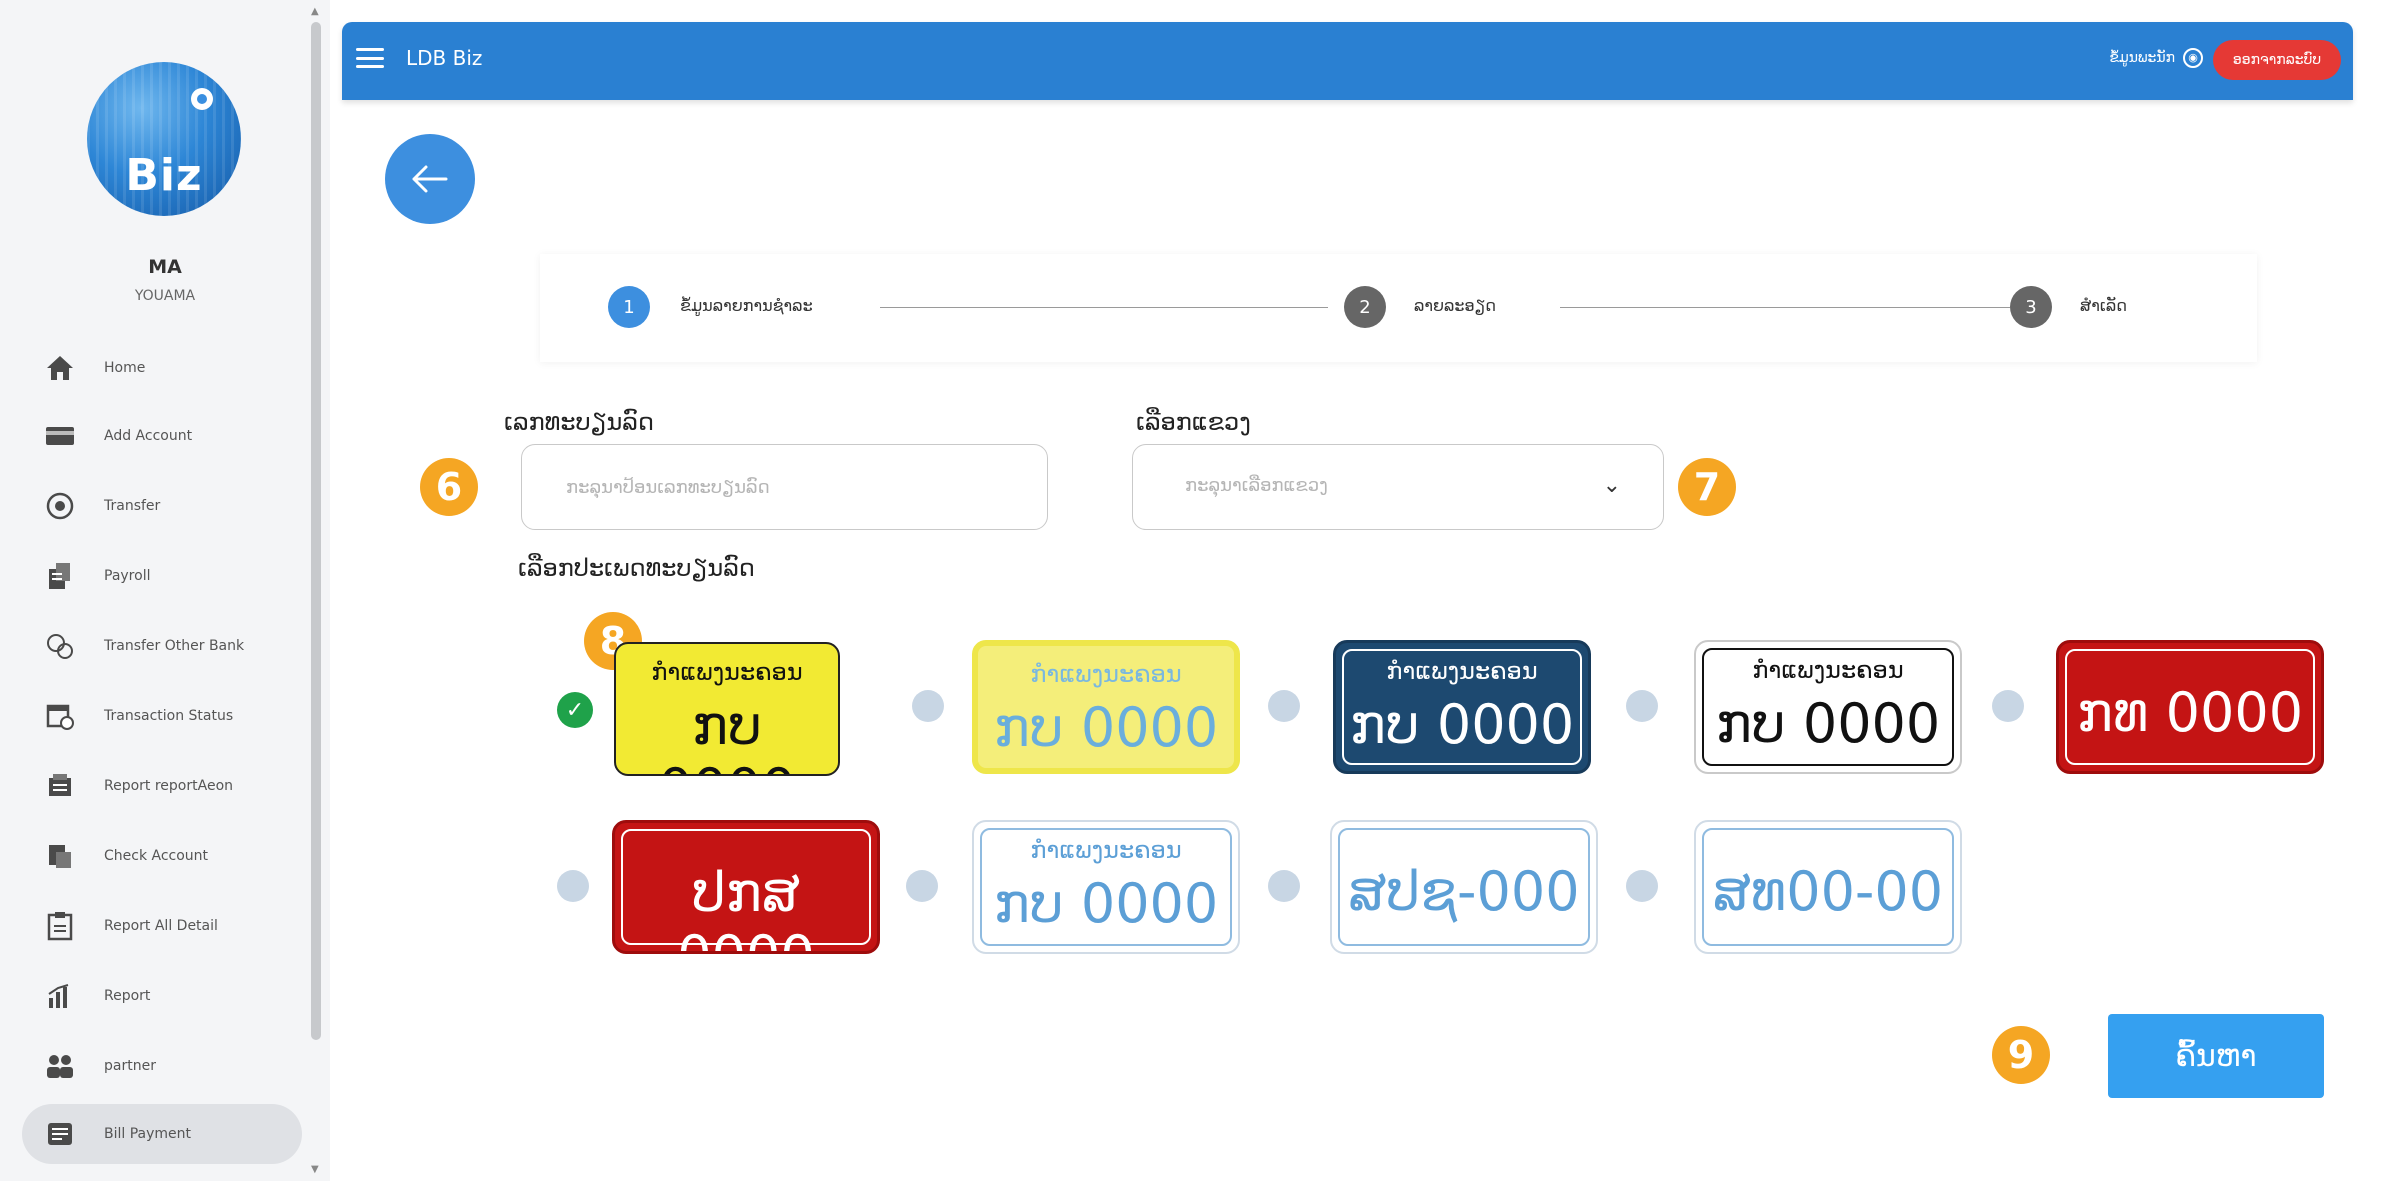  Describe the element at coordinates (1398, 487) in the screenshot. I see `province-select: ກະລຸນາເລືອກແຂວງ ⌄` at that location.